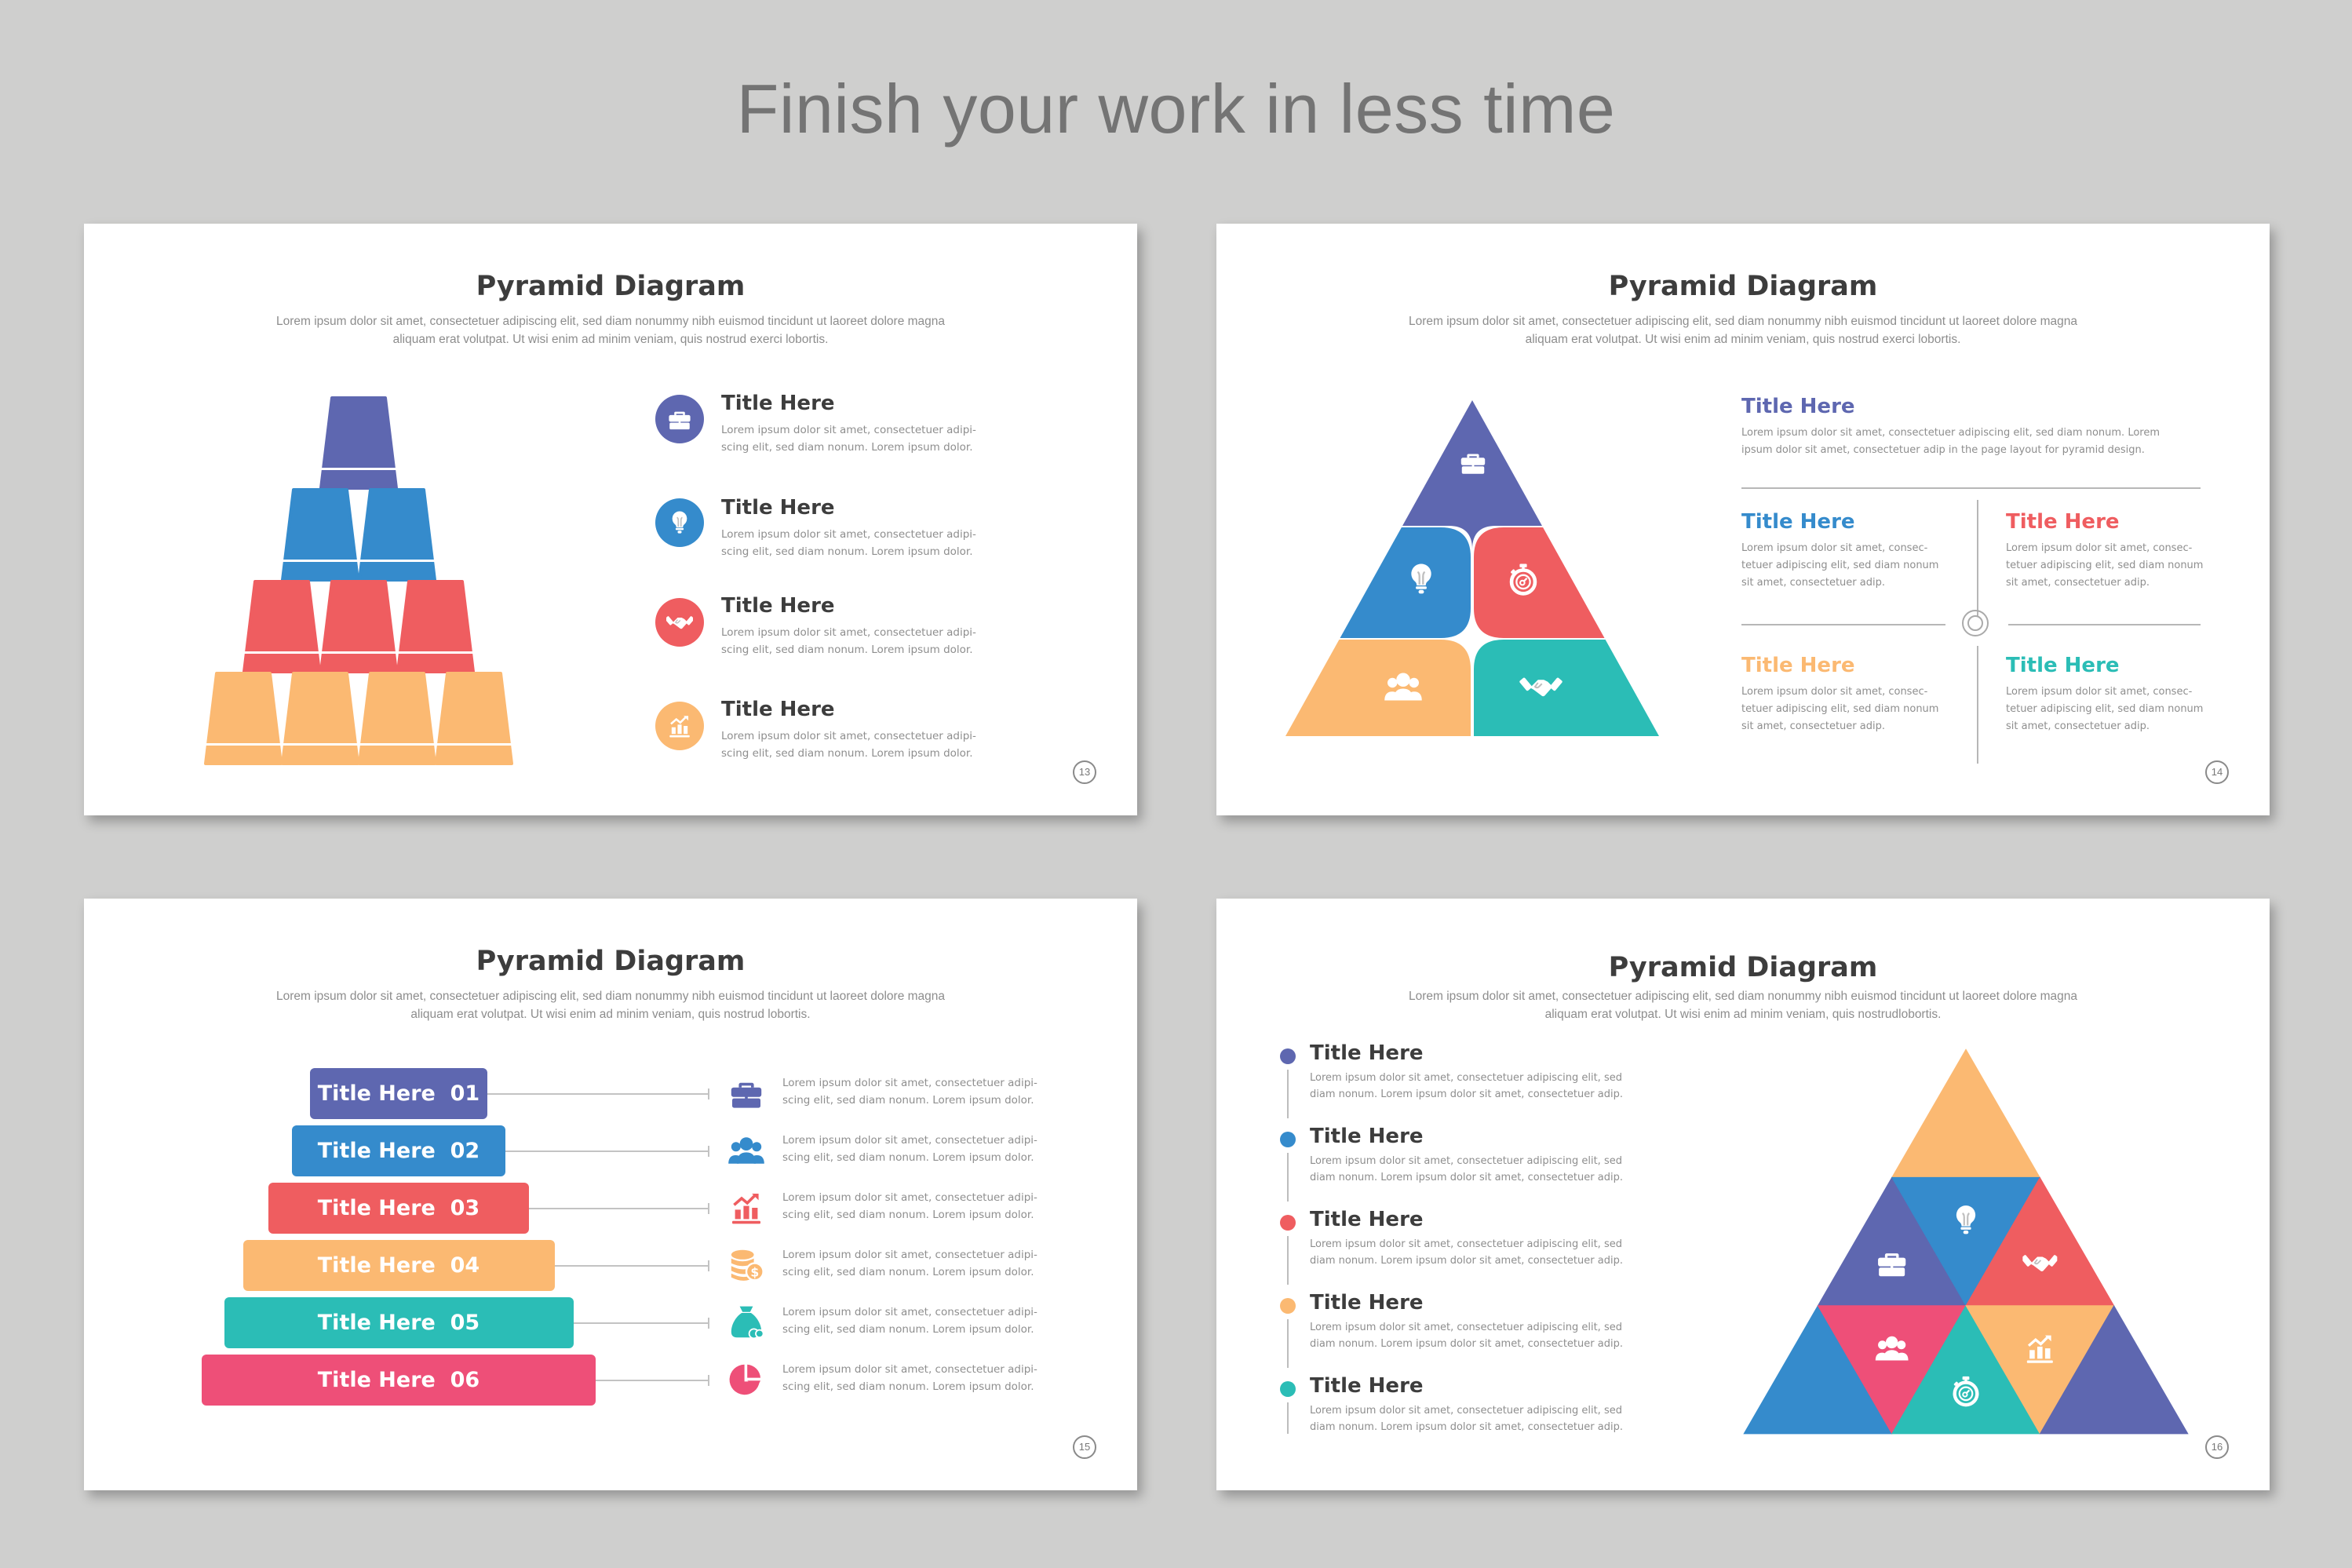  What do you see at coordinates (1084, 772) in the screenshot?
I see `page-number: 13` at bounding box center [1084, 772].